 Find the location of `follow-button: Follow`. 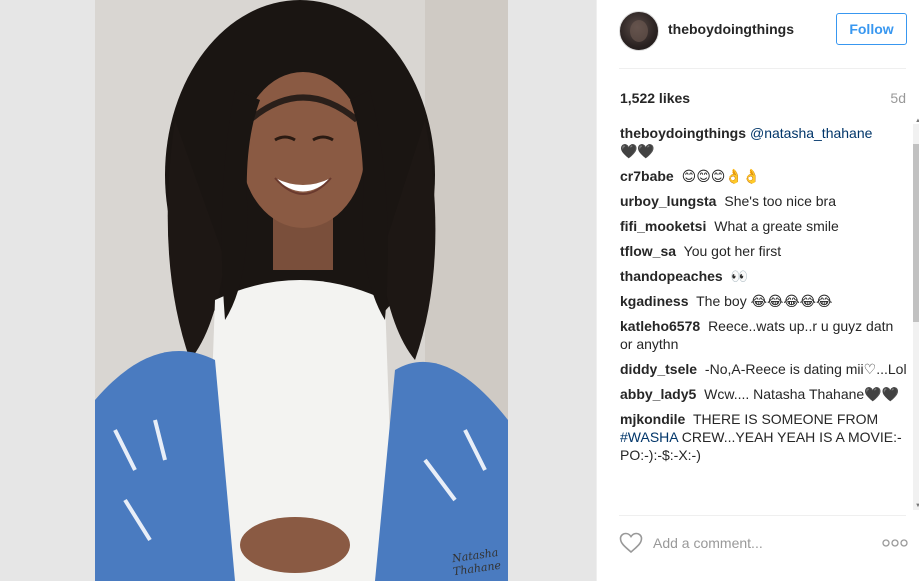

follow-button: Follow is located at coordinates (871, 29).